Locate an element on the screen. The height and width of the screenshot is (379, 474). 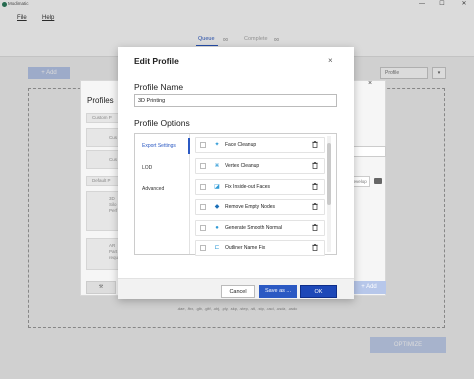
smooth-normal-icon: ● is located at coordinates (217, 228).